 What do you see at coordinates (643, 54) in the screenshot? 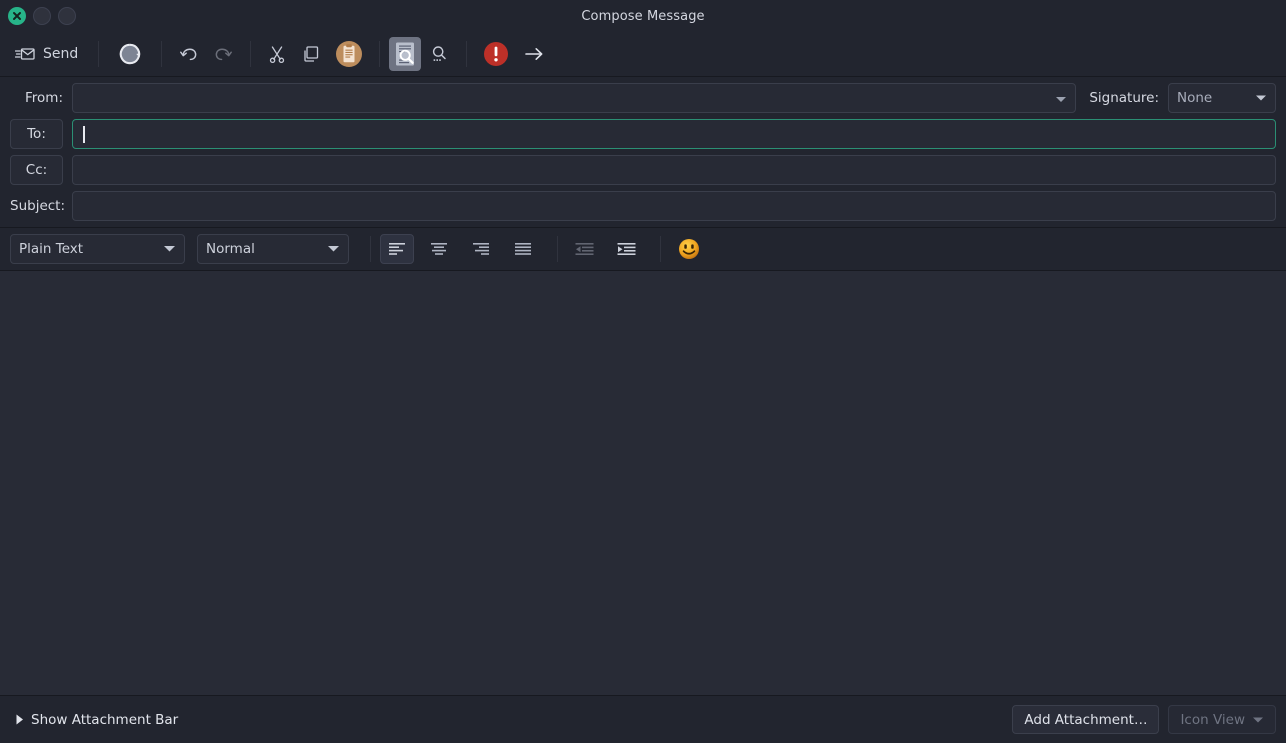
I see `main-toolbar: Send` at bounding box center [643, 54].